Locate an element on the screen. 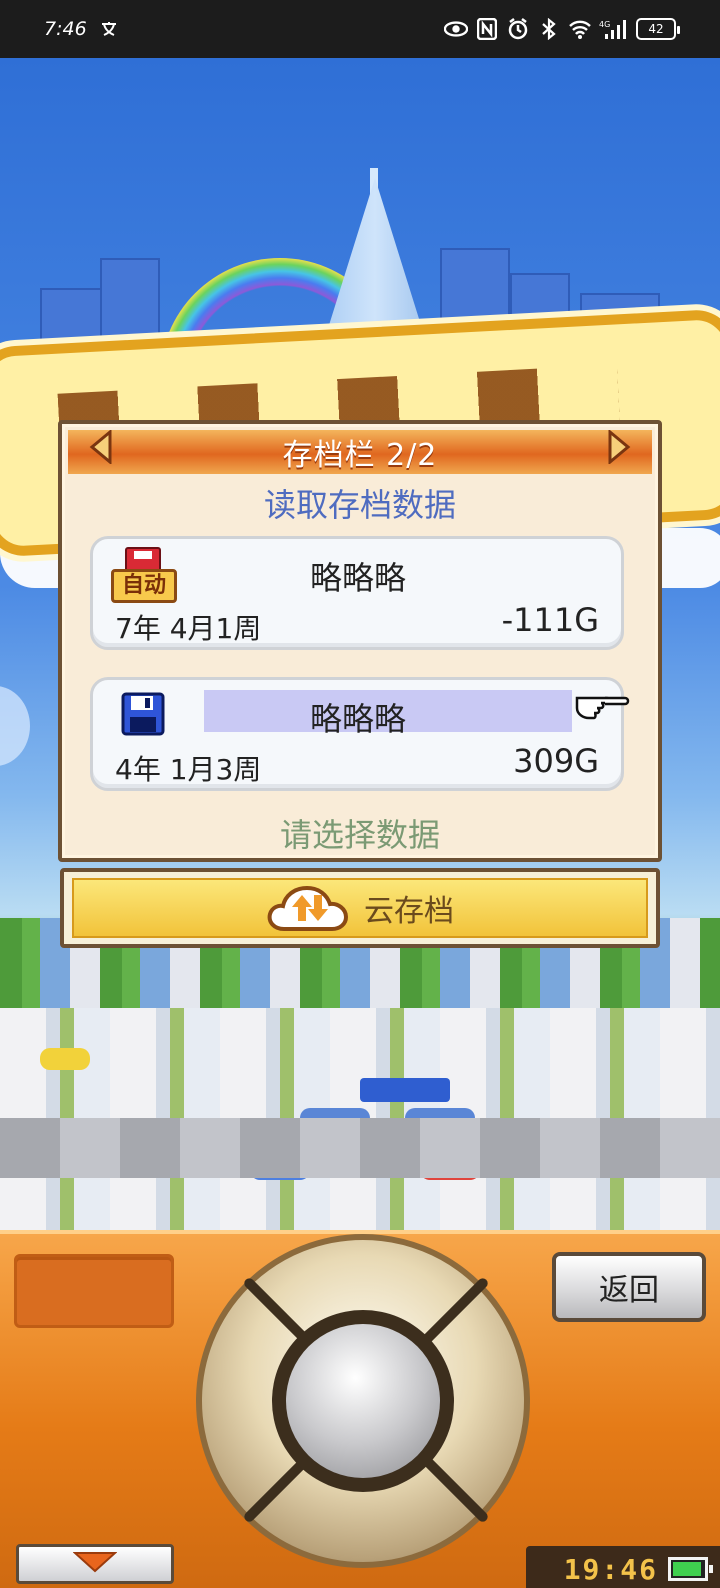 The width and height of the screenshot is (720, 1588). eye-icon is located at coordinates (456, 29).